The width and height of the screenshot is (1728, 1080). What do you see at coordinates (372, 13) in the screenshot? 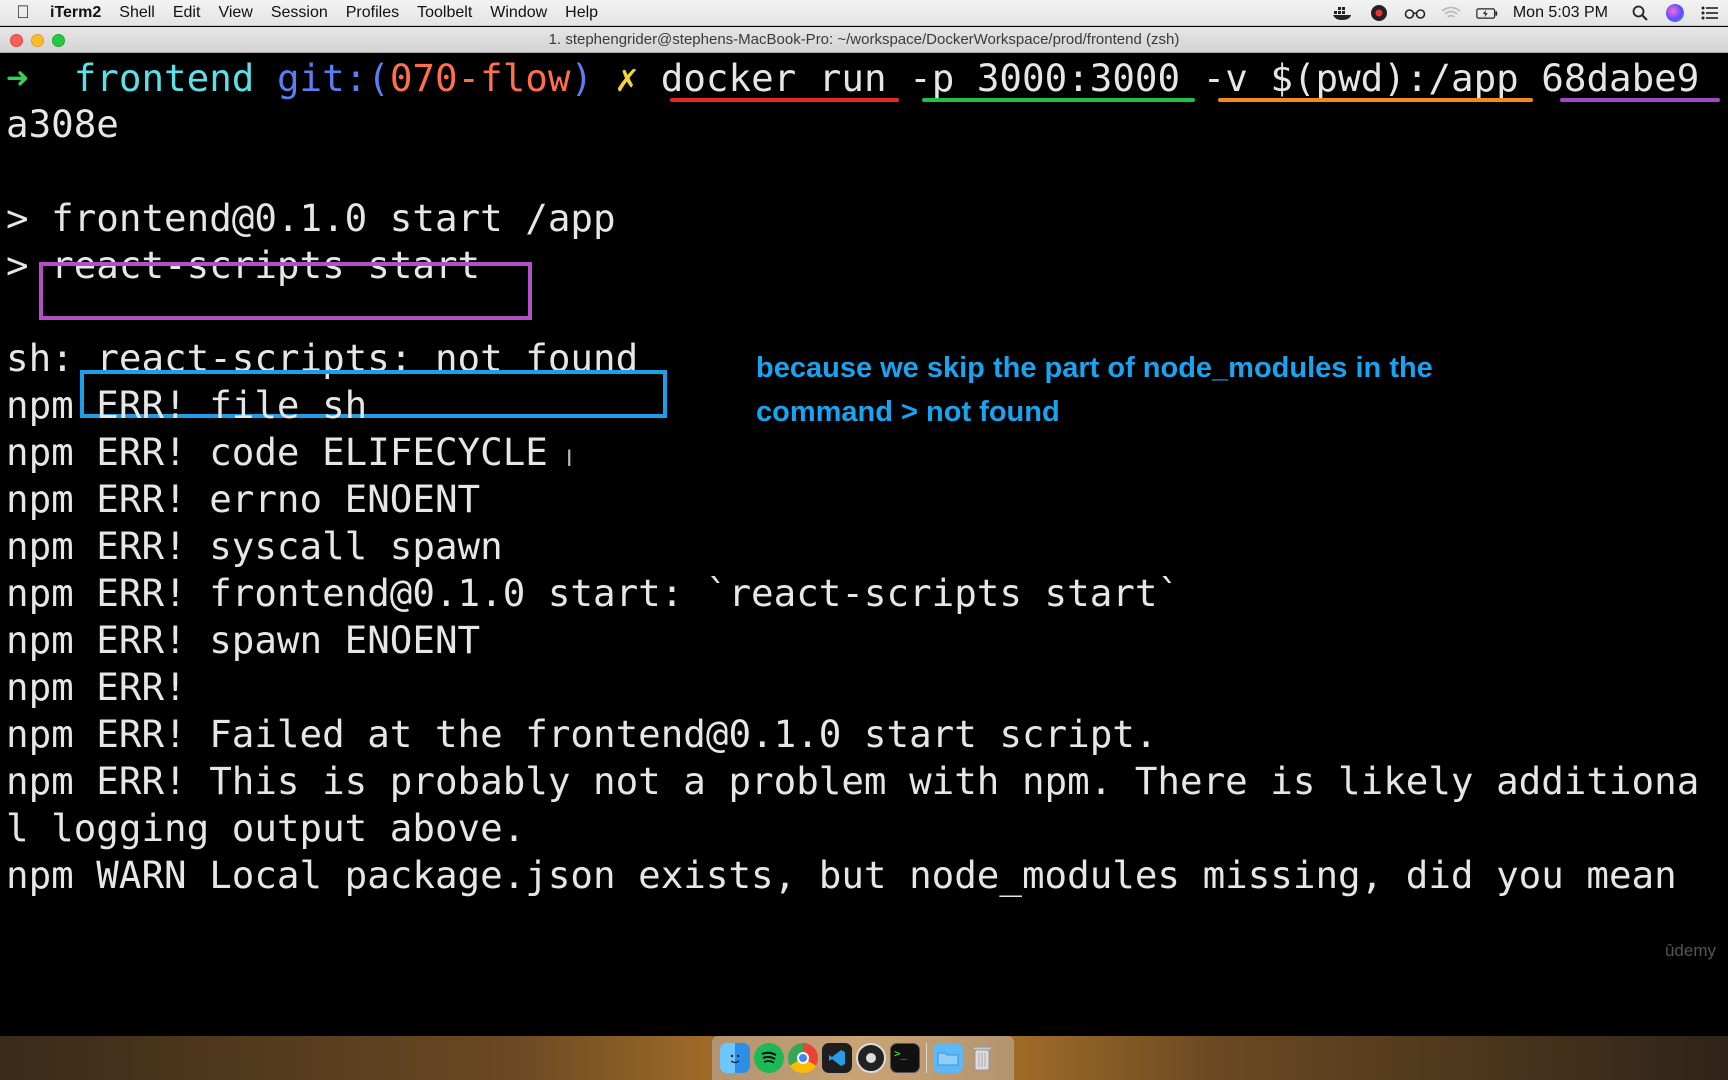
I see `menu-profiles: Profiles` at bounding box center [372, 13].